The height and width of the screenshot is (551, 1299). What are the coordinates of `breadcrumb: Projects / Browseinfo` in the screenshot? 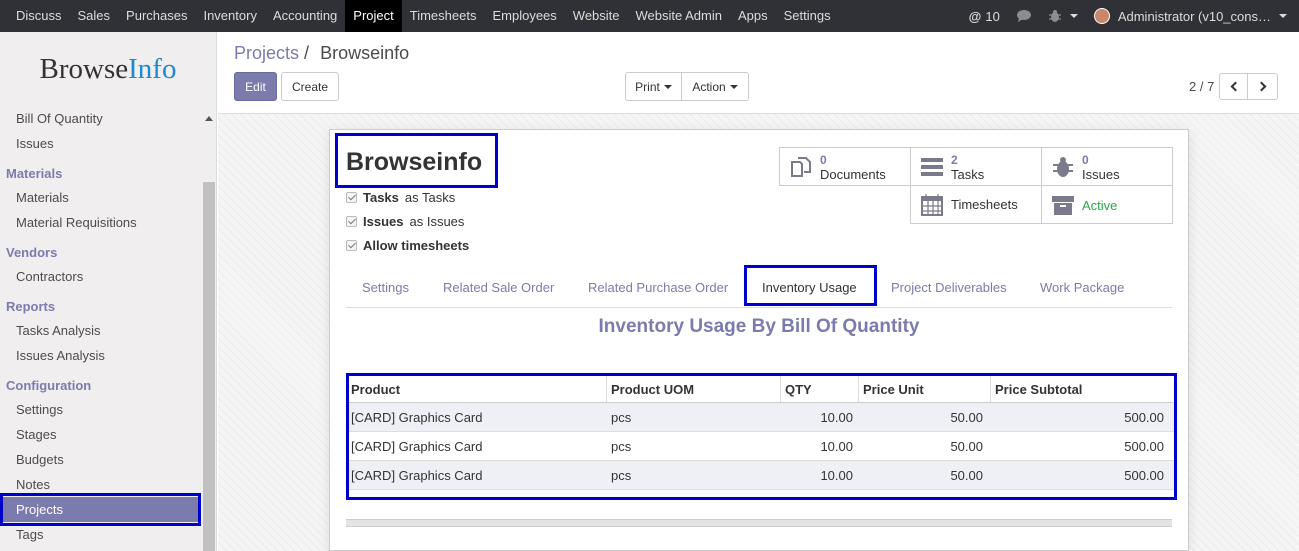 It's located at (321, 53).